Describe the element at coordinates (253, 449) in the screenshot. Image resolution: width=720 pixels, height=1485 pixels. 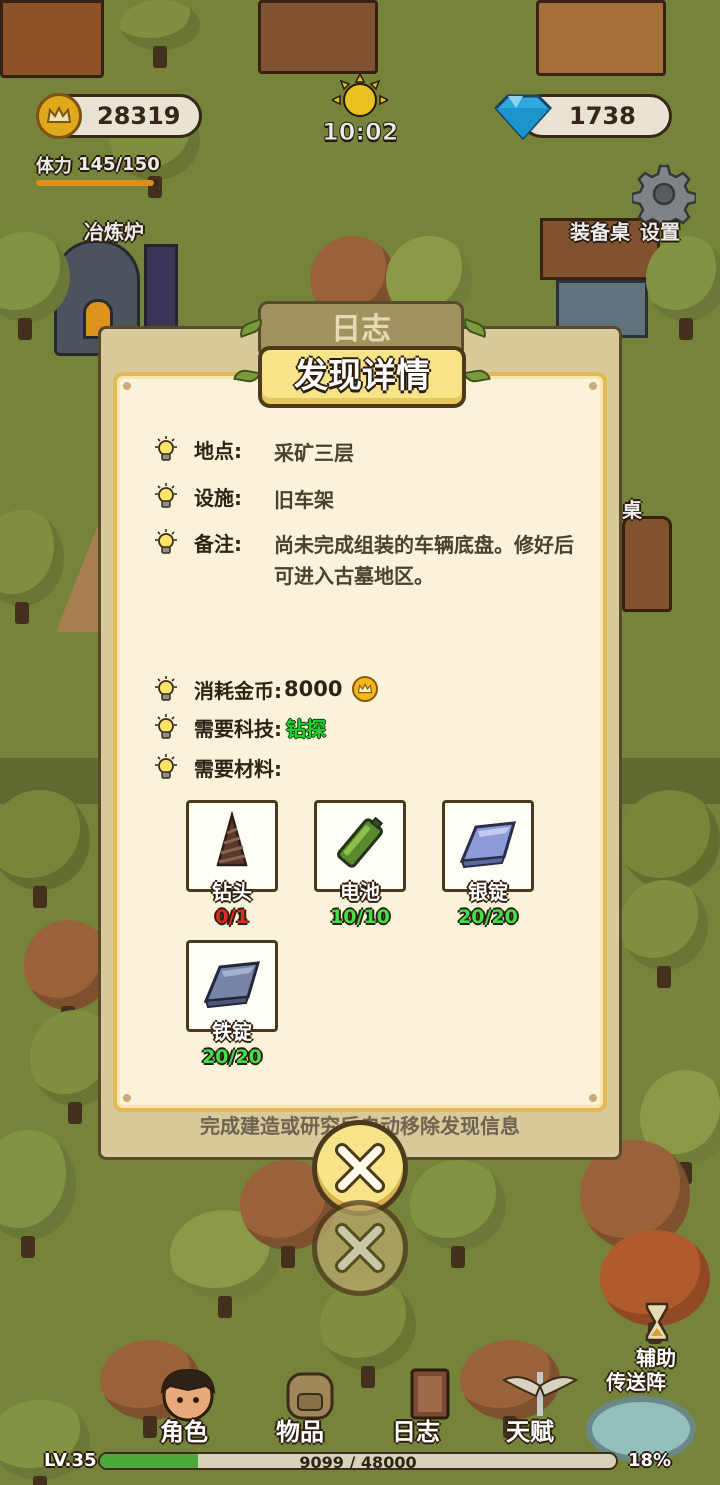
I see `location-row: 地点: 采矿三层` at that location.